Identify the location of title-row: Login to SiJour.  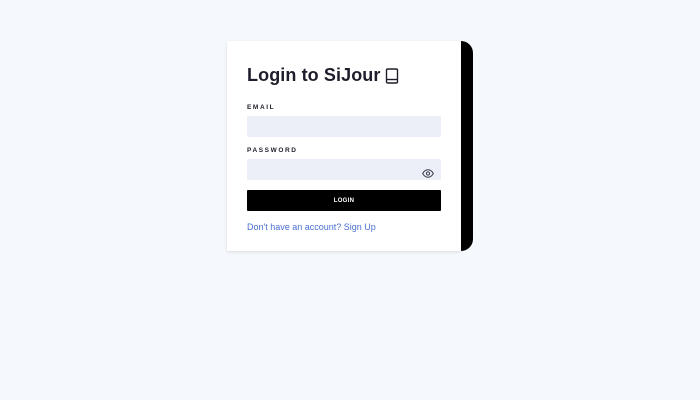
(323, 75).